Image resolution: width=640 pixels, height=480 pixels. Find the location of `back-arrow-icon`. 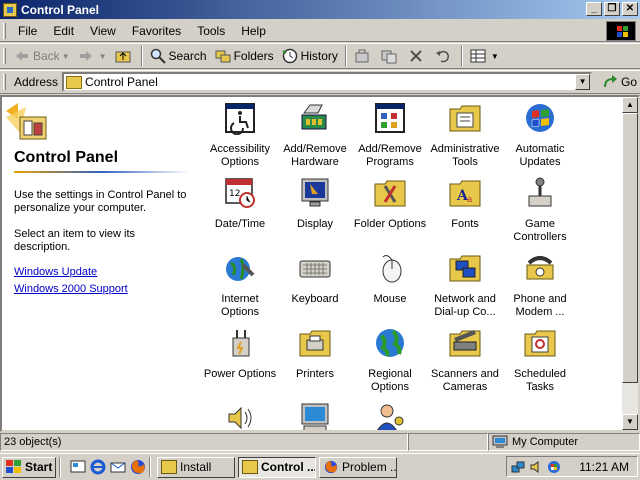

back-arrow-icon is located at coordinates (22, 56).